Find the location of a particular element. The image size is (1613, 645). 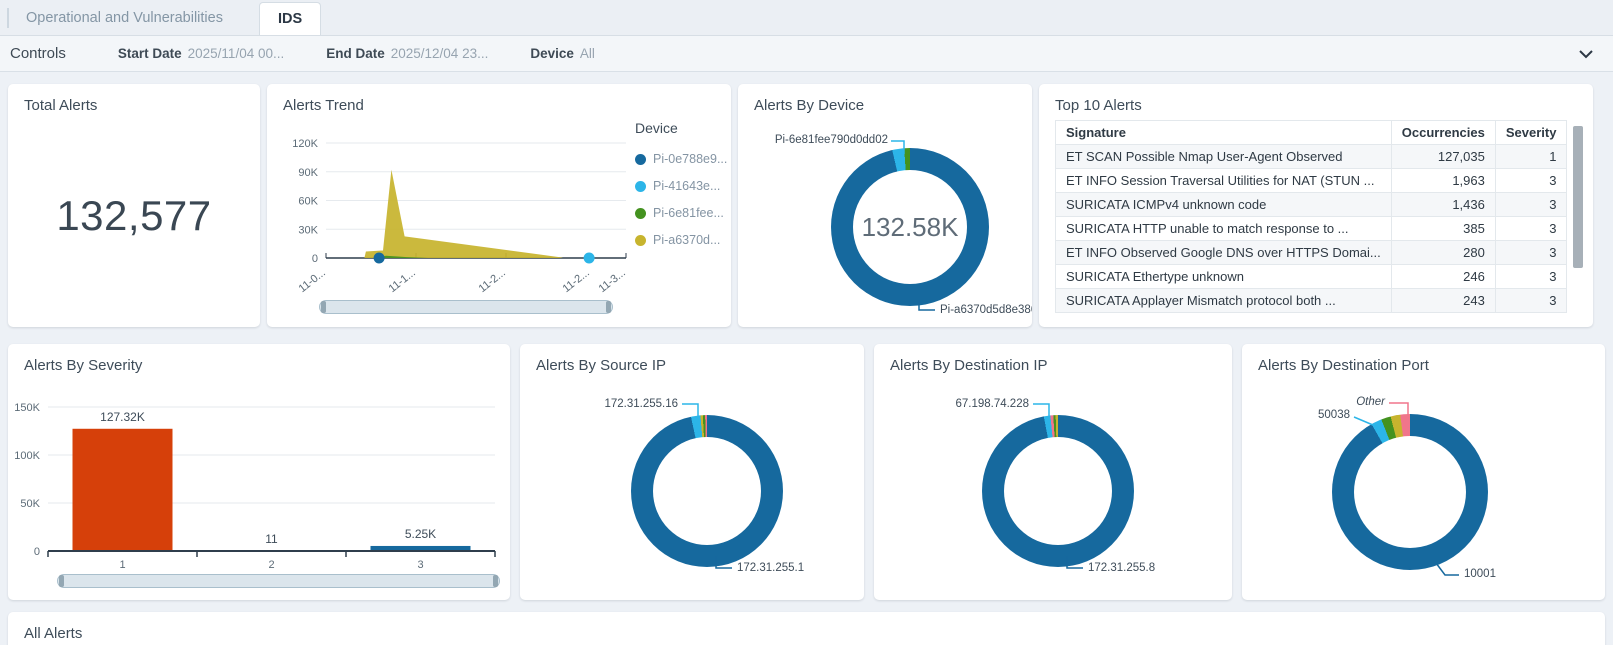

svg-text: 127.32K is located at coordinates (122, 417).